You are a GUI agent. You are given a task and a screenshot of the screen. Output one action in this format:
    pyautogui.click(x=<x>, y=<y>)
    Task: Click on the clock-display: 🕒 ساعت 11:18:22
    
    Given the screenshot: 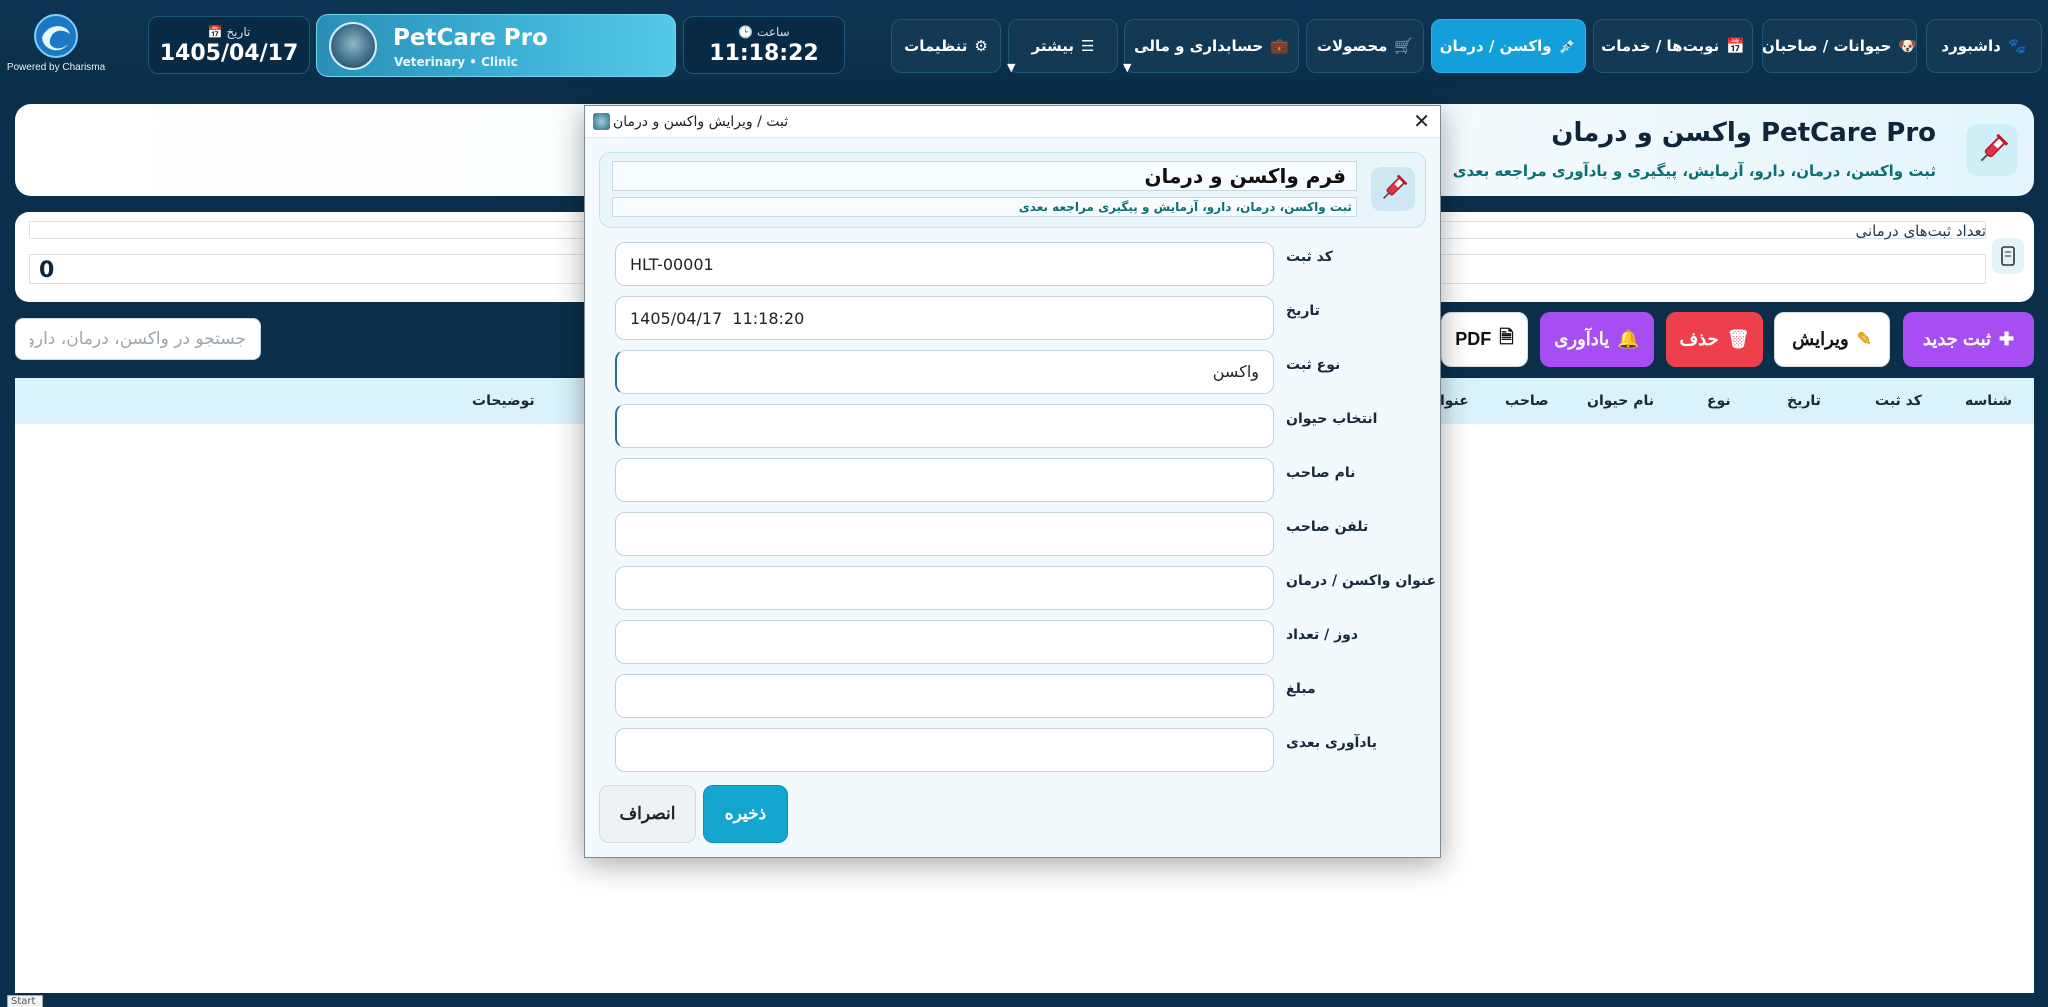 What is the action you would take?
    pyautogui.click(x=764, y=45)
    